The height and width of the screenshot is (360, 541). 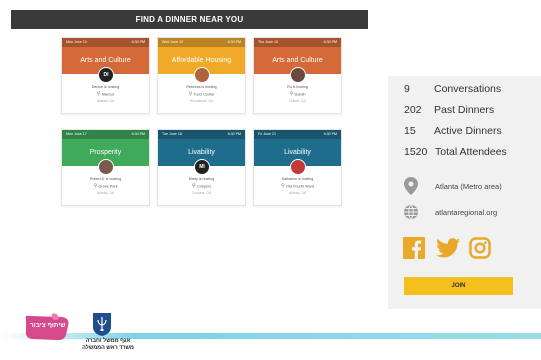 What do you see at coordinates (458, 286) in the screenshot?
I see `join-button: JOIN` at bounding box center [458, 286].